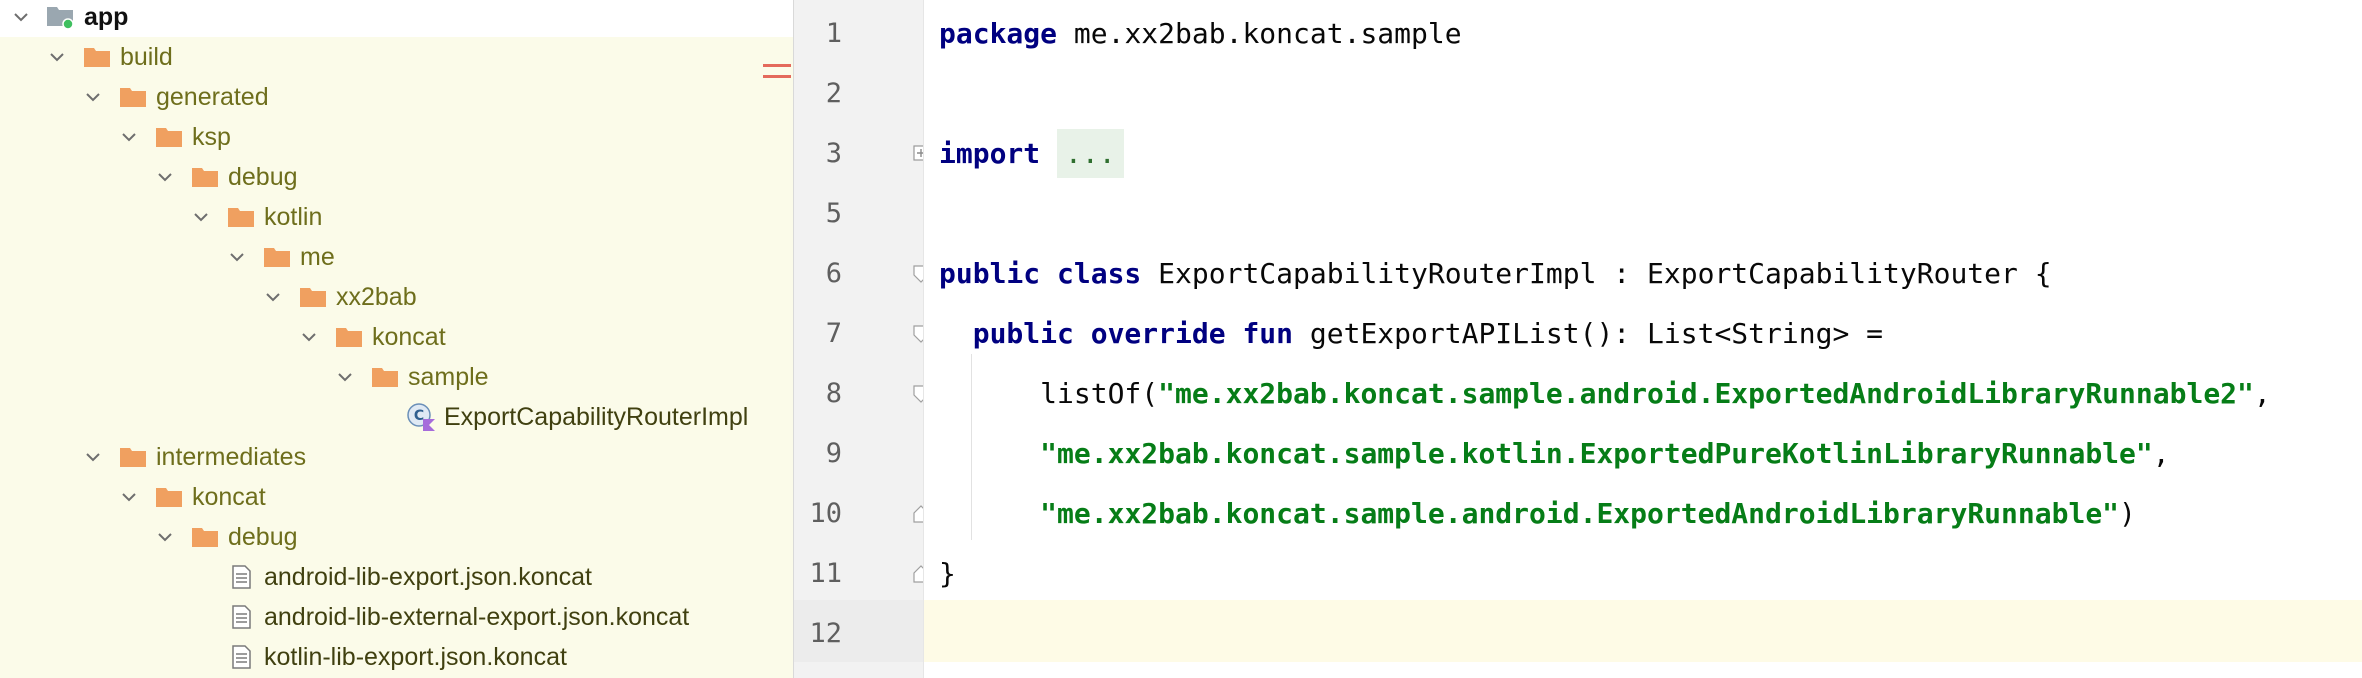 The image size is (2362, 678). What do you see at coordinates (212, 97) in the screenshot?
I see `tree-item-label: generated` at bounding box center [212, 97].